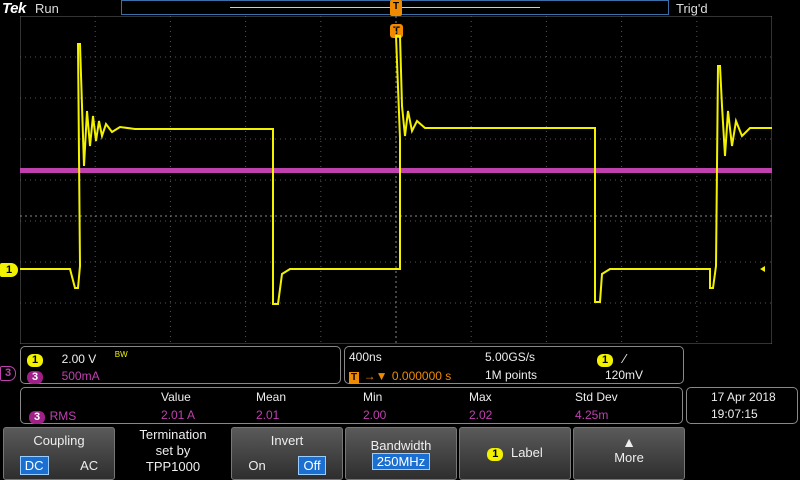 This screenshot has height=480, width=800. Describe the element at coordinates (624, 375) in the screenshot. I see `trigger-level: 120mV` at that location.